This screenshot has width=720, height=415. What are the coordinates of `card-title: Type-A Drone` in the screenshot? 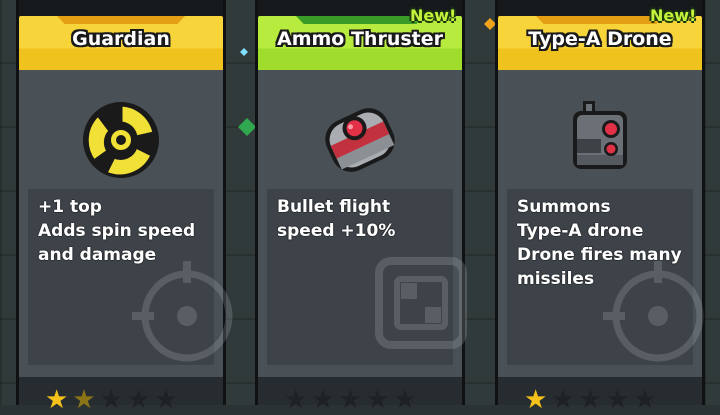 It's located at (600, 39).